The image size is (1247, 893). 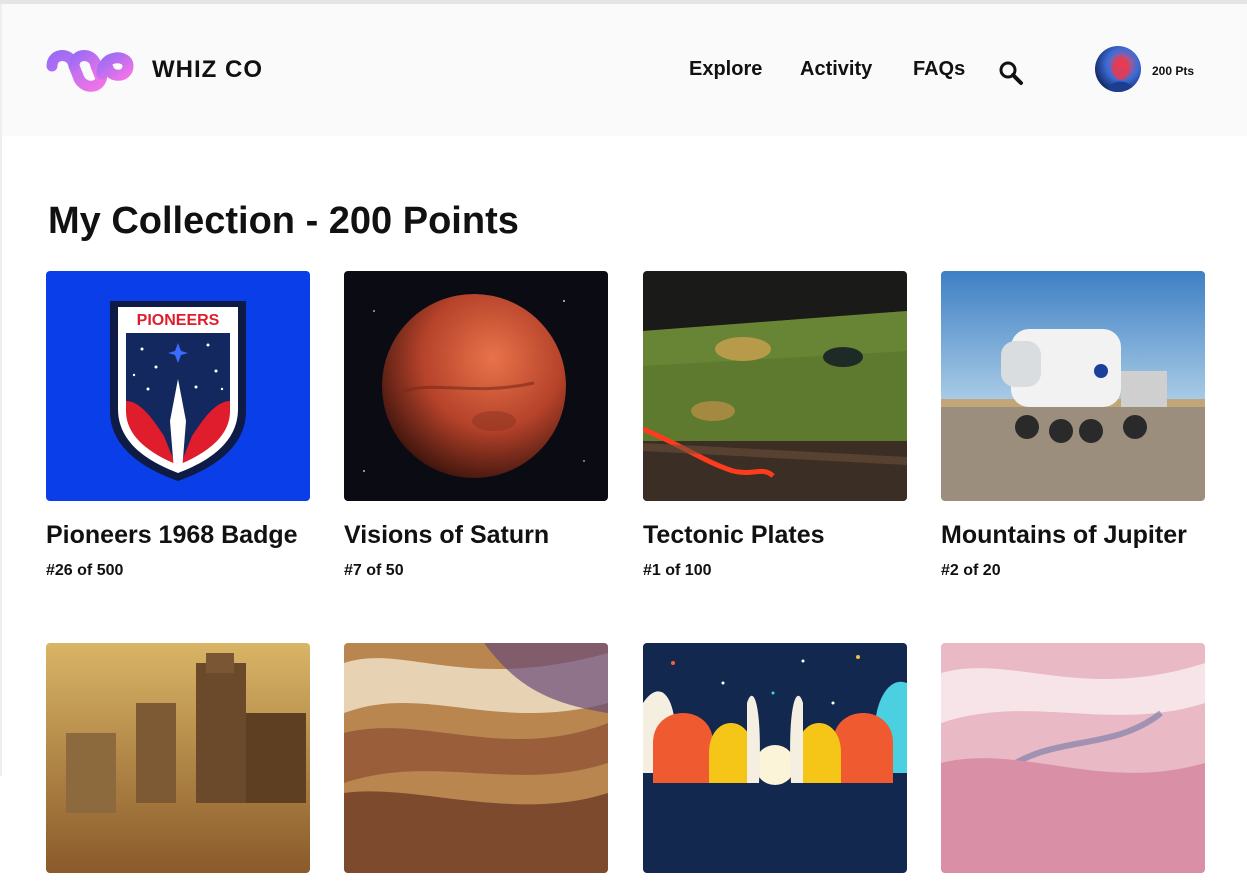 I want to click on collection-card: Visions of Saturn #7 of 50, so click(x=476, y=425).